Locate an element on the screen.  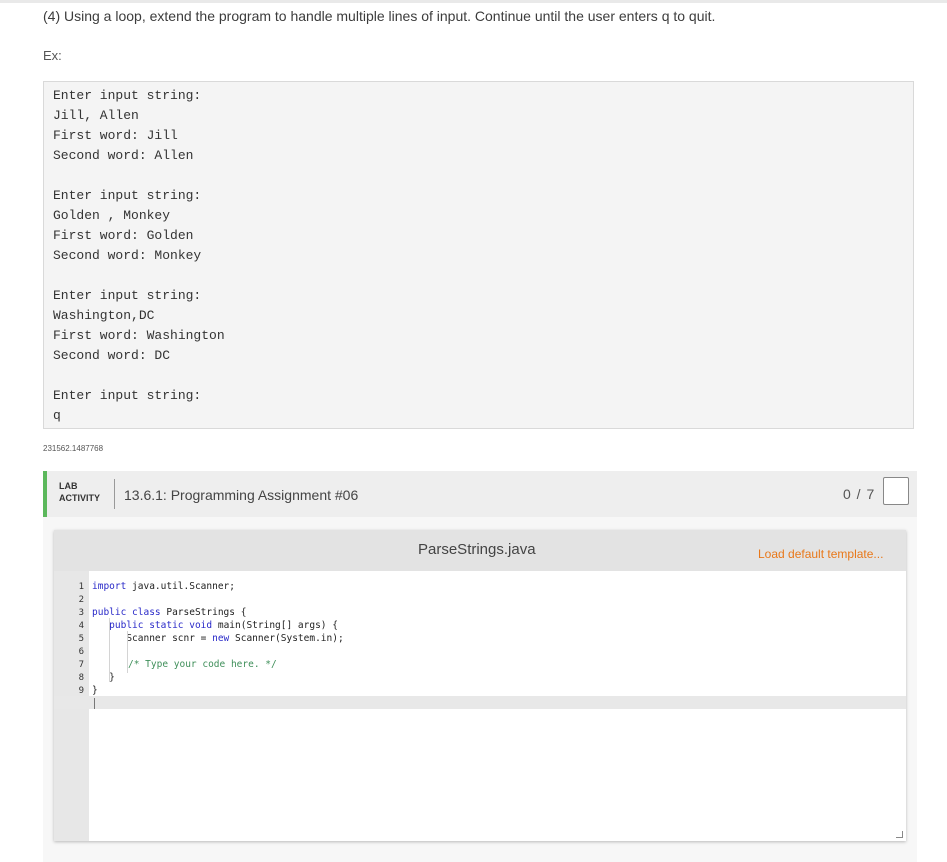
example-line: Second word: DC is located at coordinates (112, 355).